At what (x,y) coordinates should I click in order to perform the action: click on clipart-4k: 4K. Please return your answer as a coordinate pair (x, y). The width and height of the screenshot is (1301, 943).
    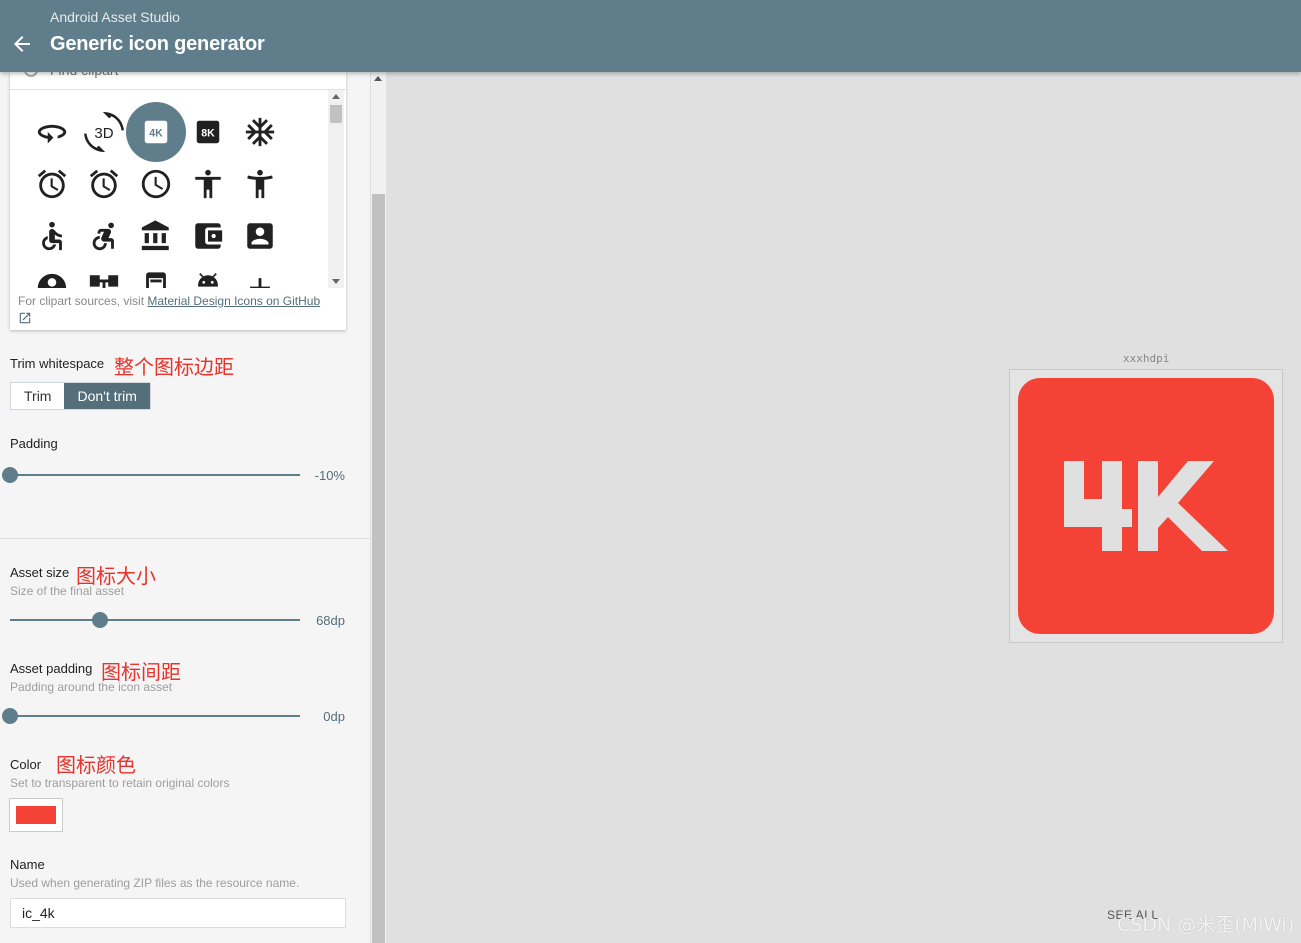
    Looking at the image, I should click on (156, 132).